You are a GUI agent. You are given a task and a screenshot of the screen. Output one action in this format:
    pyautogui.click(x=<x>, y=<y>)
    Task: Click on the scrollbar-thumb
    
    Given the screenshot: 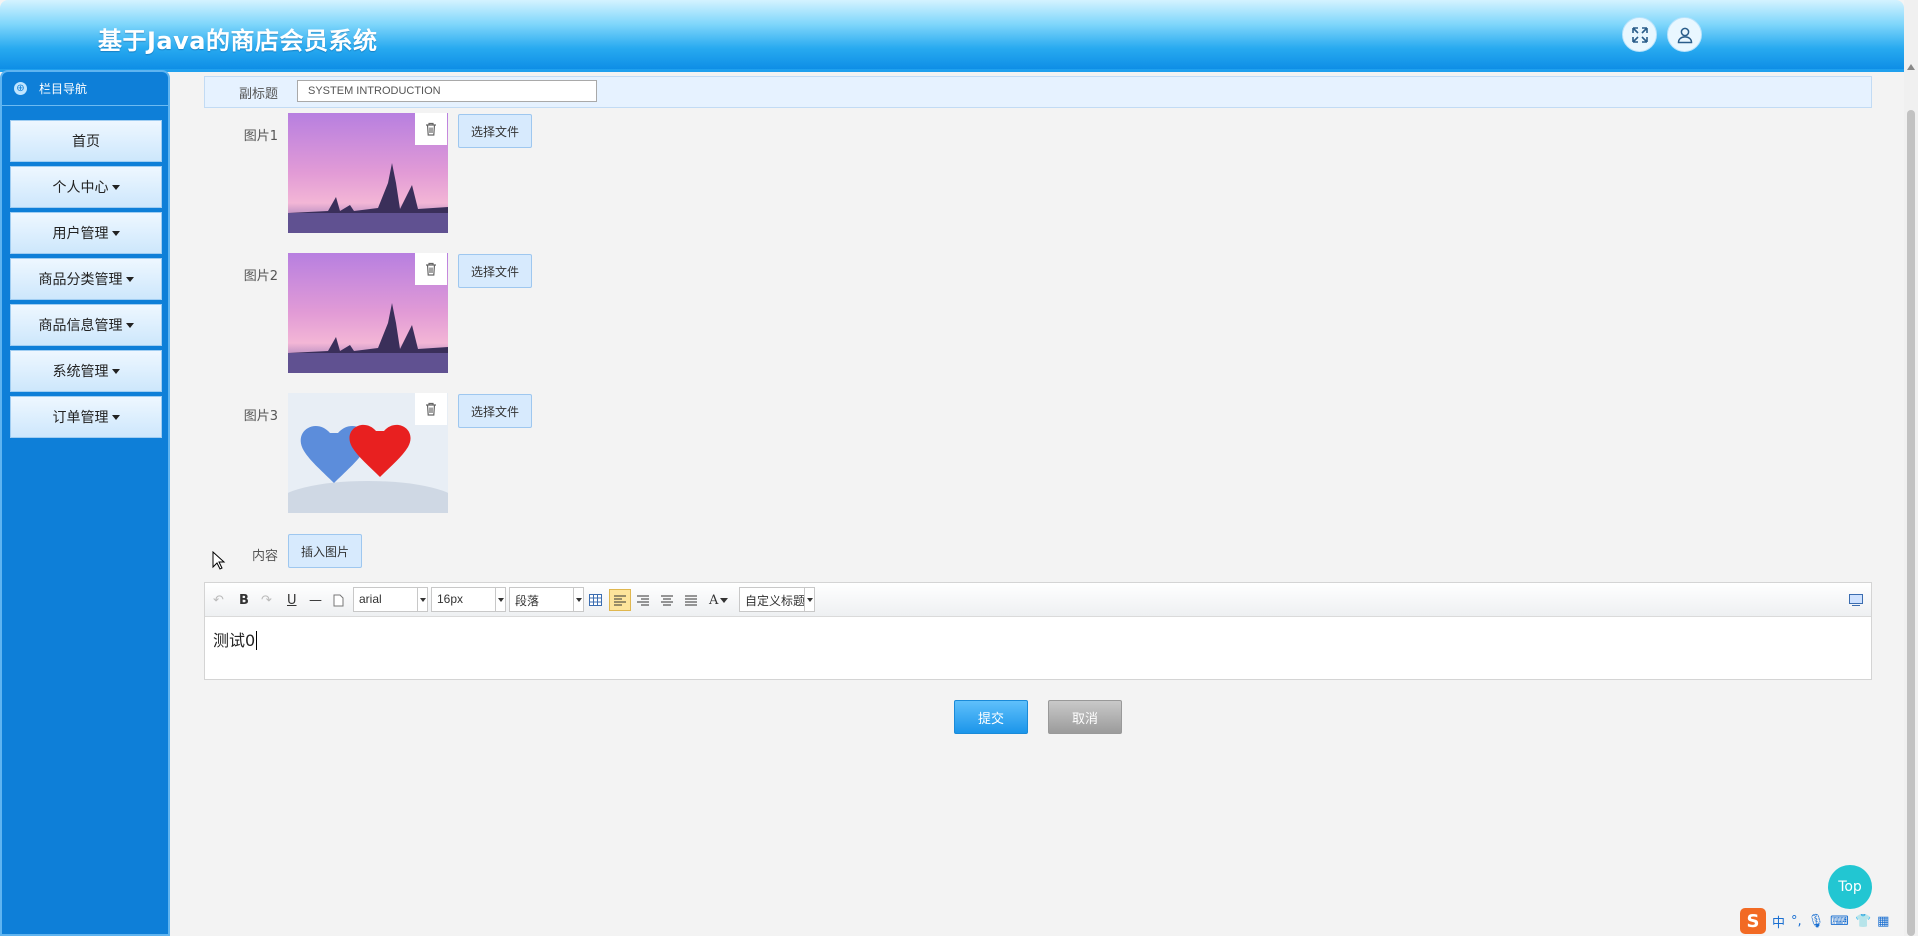 What is the action you would take?
    pyautogui.click(x=1911, y=523)
    